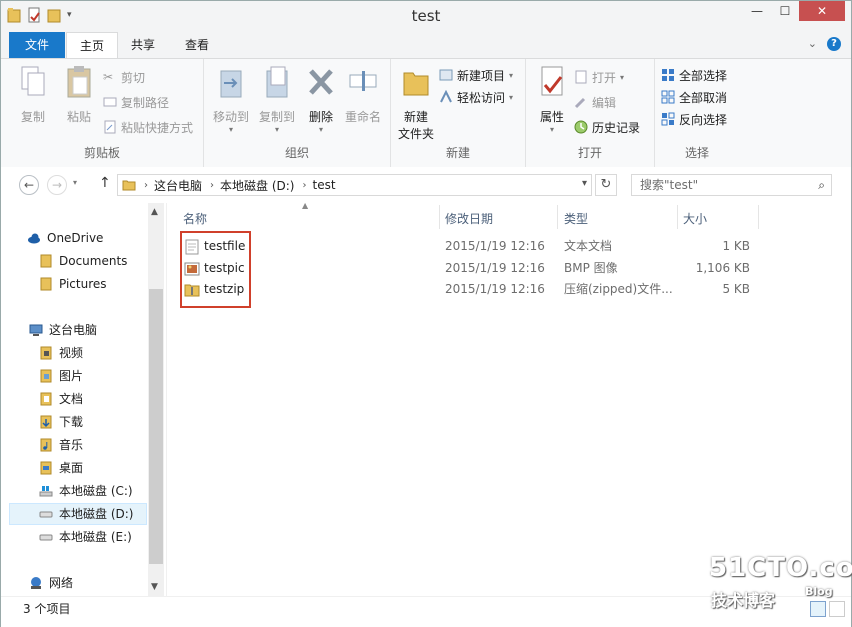 The height and width of the screenshot is (627, 852). Describe the element at coordinates (743, 600) in the screenshot. I see `watermark-line2: 技术博客` at that location.